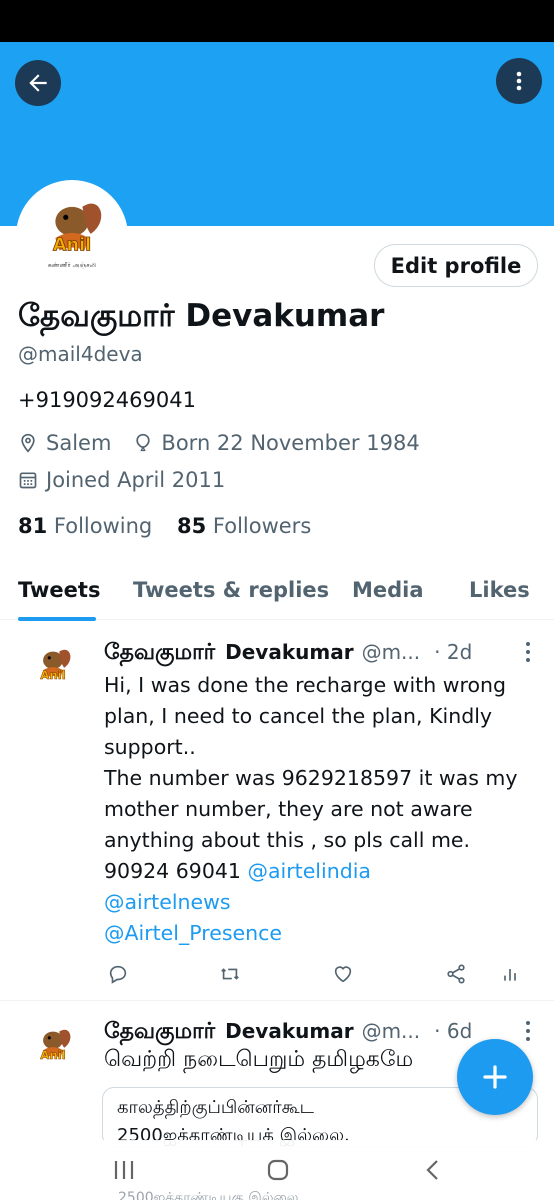 The image size is (554, 1200). Describe the element at coordinates (290, 443) in the screenshot. I see `profile-birthday: Born 22 November 1984` at that location.